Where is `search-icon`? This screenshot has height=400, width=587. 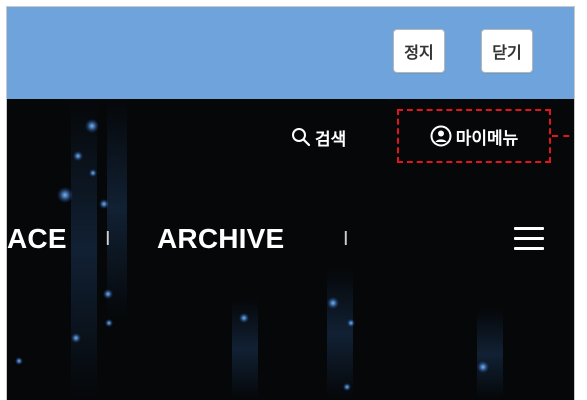
search-icon is located at coordinates (301, 137).